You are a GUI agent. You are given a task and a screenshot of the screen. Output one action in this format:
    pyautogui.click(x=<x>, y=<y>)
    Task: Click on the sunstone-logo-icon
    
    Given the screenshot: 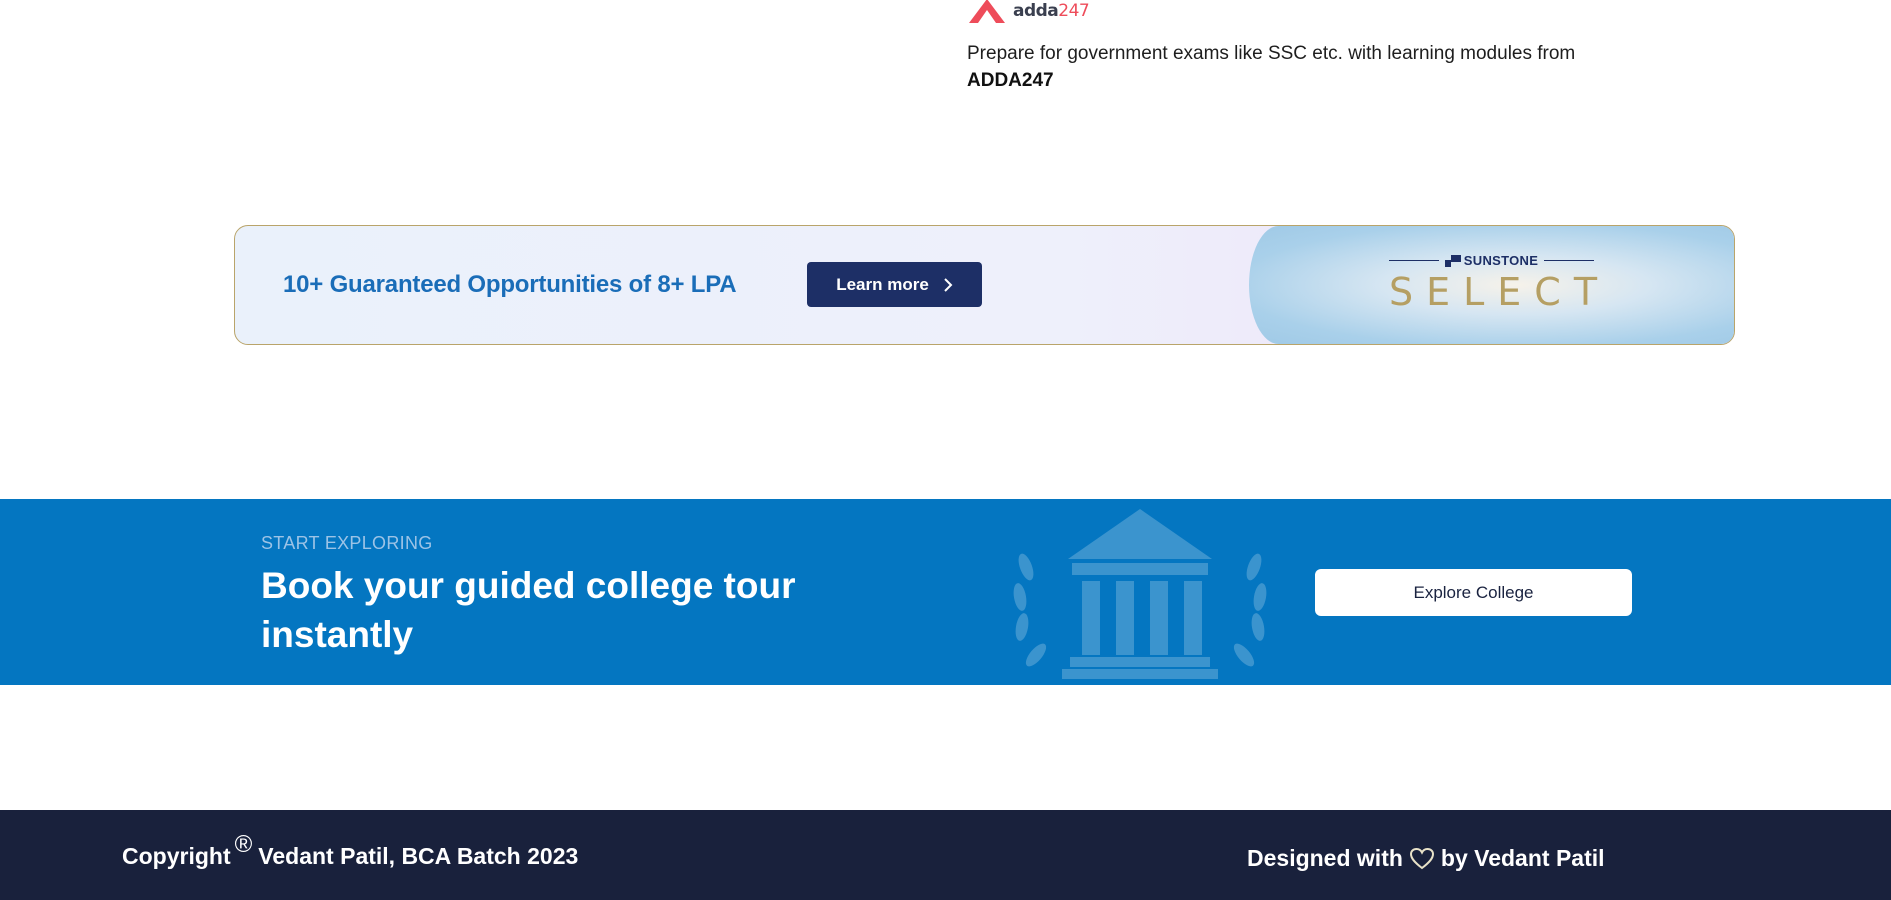 What is the action you would take?
    pyautogui.click(x=1452, y=260)
    